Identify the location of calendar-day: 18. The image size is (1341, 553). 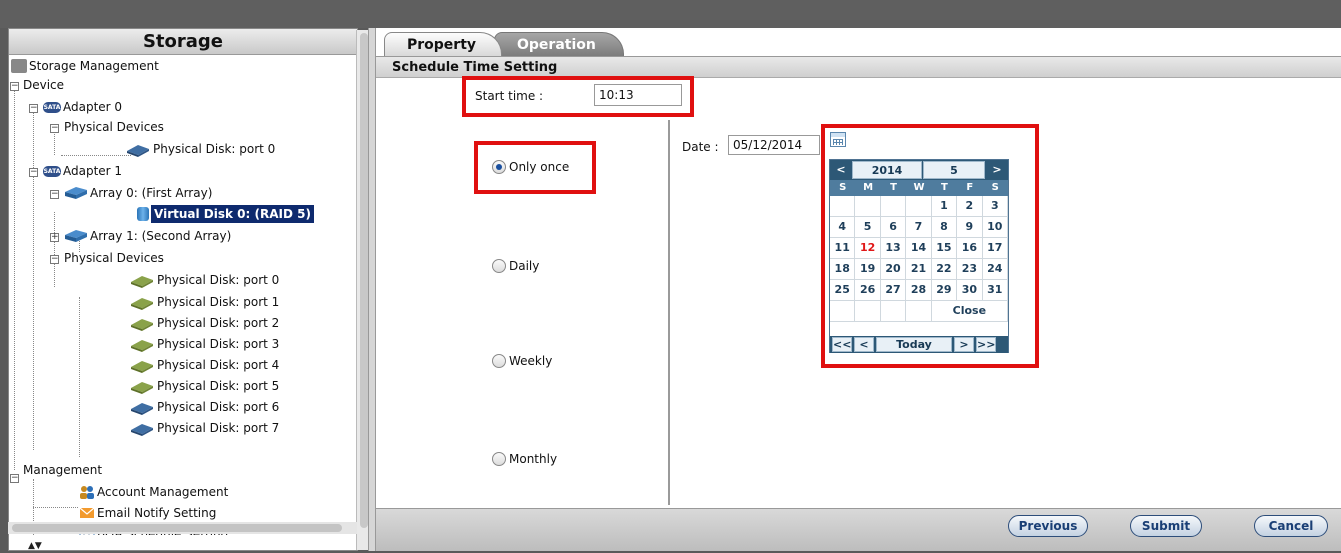
(843, 269).